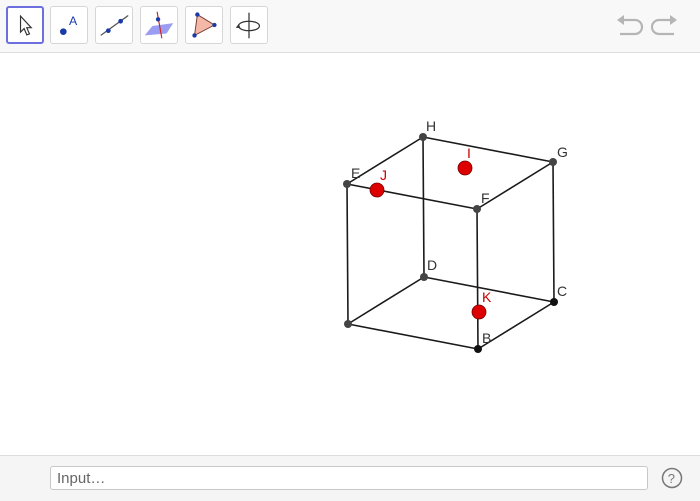 The width and height of the screenshot is (700, 501). I want to click on vertex-h, so click(423, 137).